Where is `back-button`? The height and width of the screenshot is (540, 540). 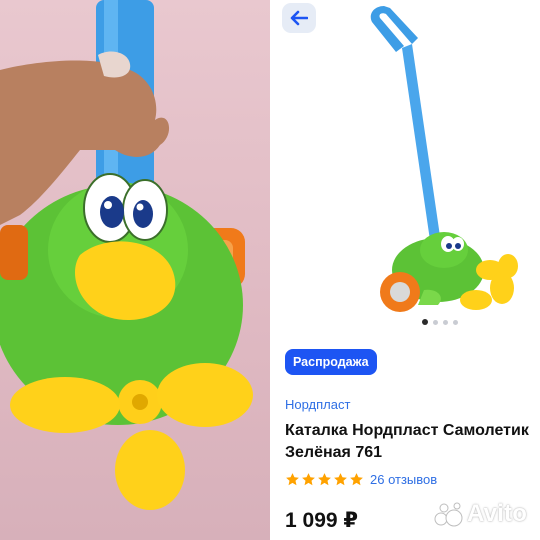 back-button is located at coordinates (299, 18).